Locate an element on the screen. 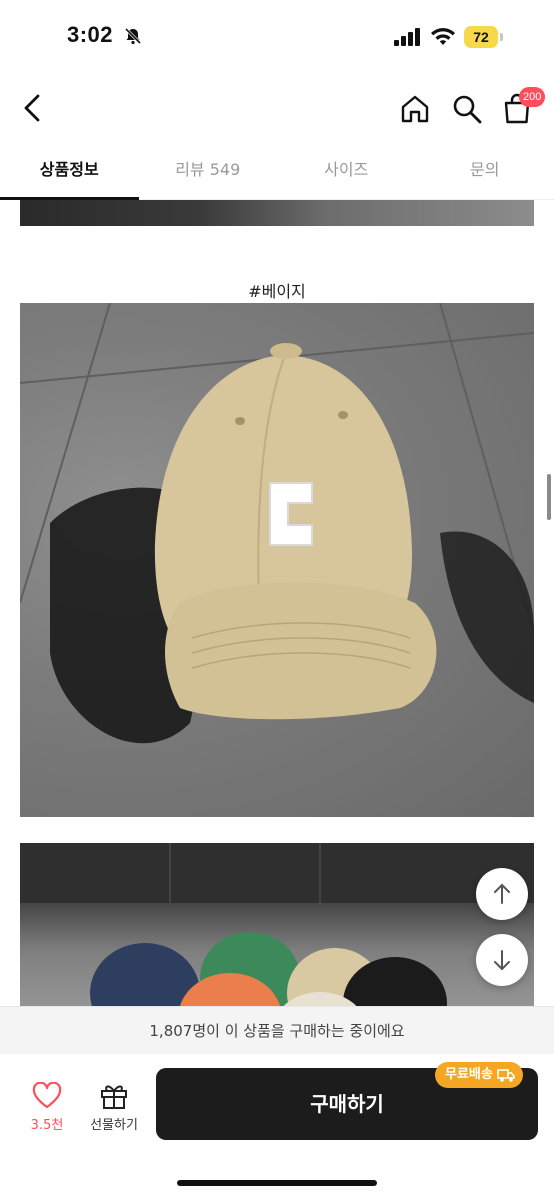  home-indicator is located at coordinates (277, 1183).